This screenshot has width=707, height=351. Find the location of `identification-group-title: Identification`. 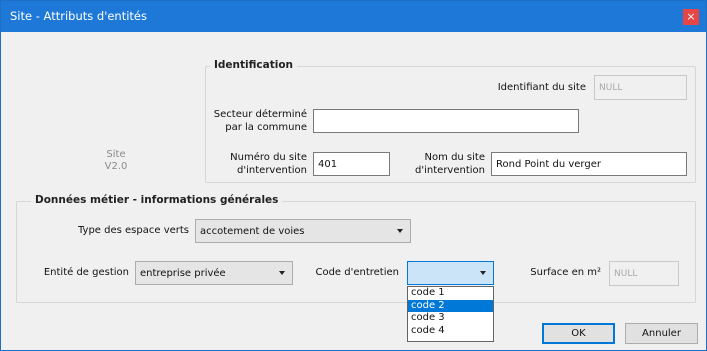

identification-group-title: Identification is located at coordinates (254, 65).